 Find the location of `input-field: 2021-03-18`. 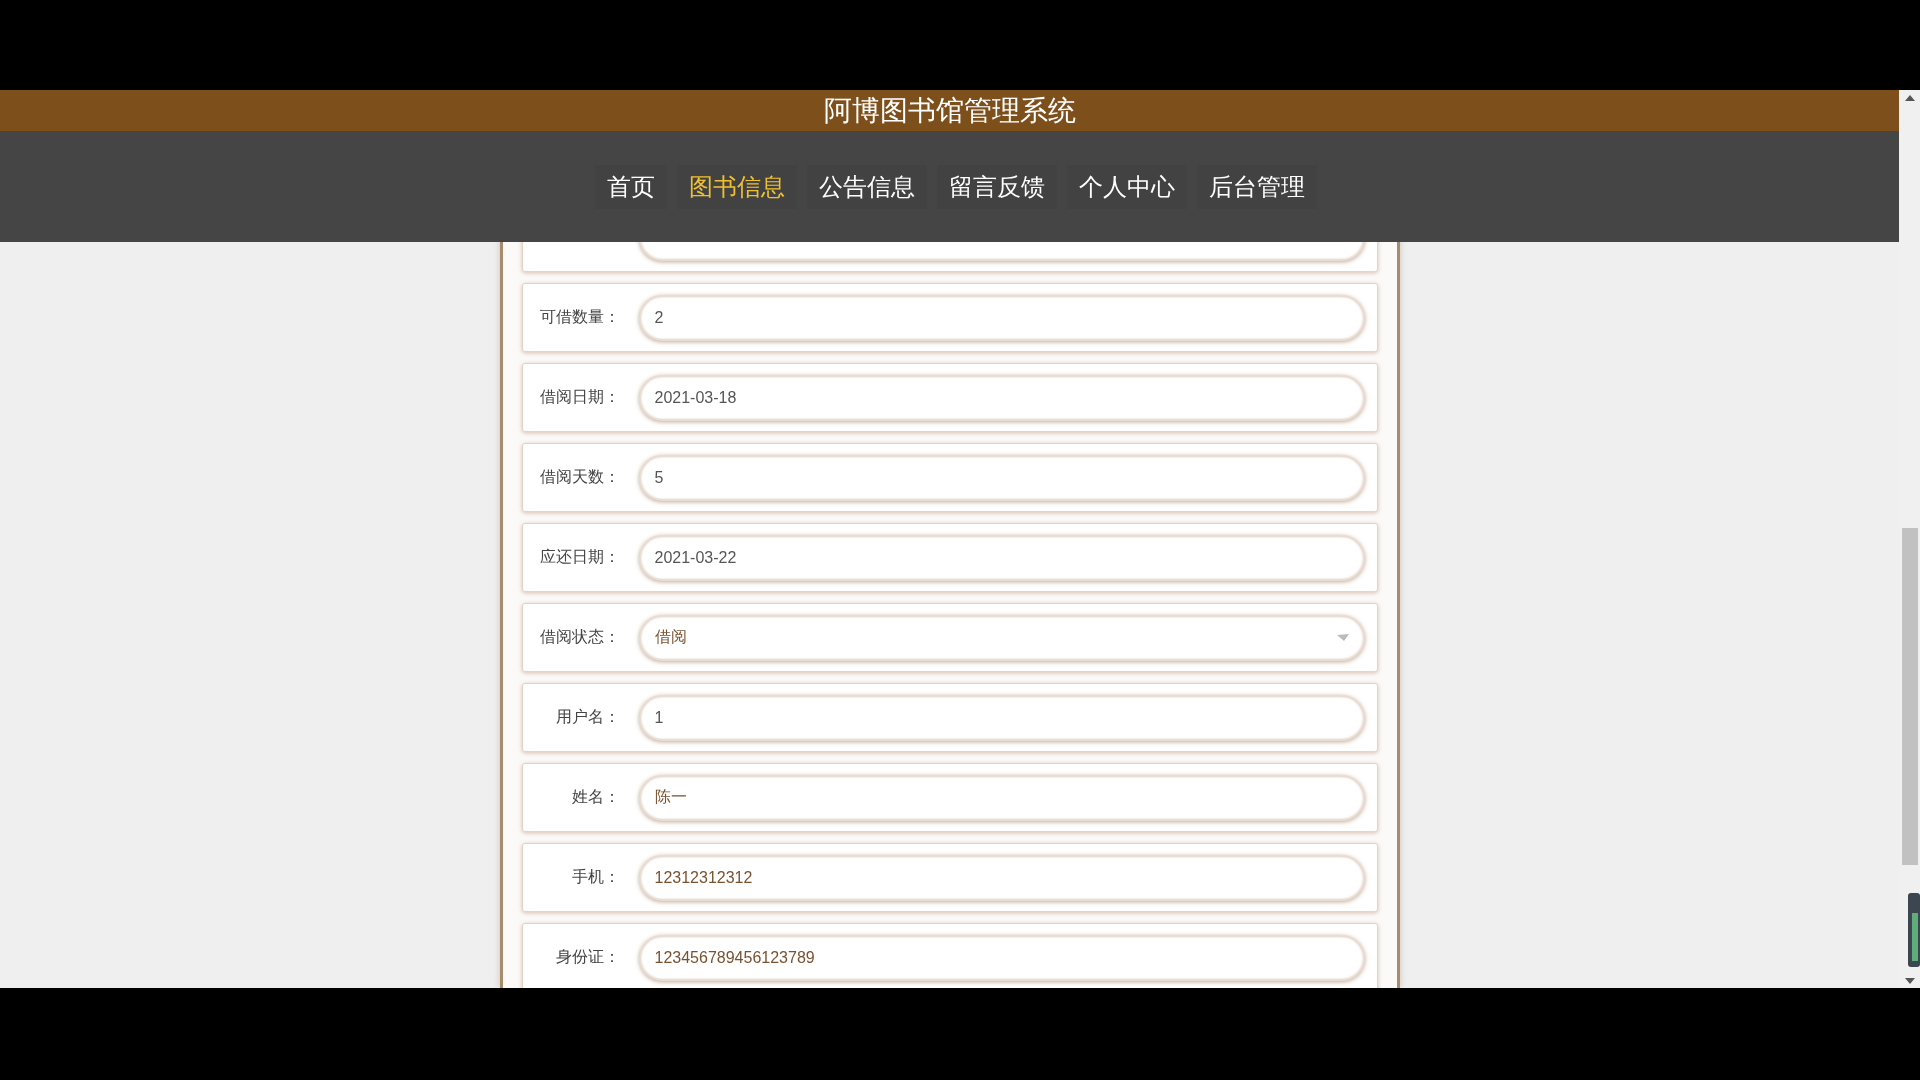

input-field: 2021-03-18 is located at coordinates (1001, 397).